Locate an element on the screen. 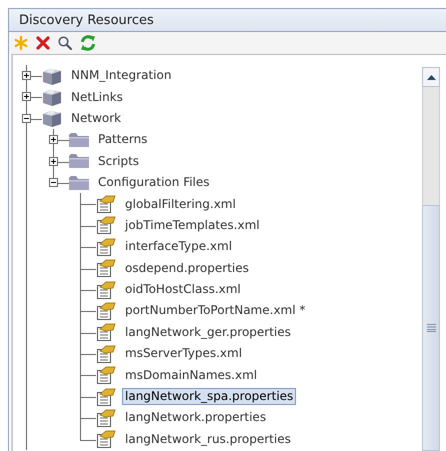 The width and height of the screenshot is (446, 451). tree-item: interfaceType.xml is located at coordinates (179, 247).